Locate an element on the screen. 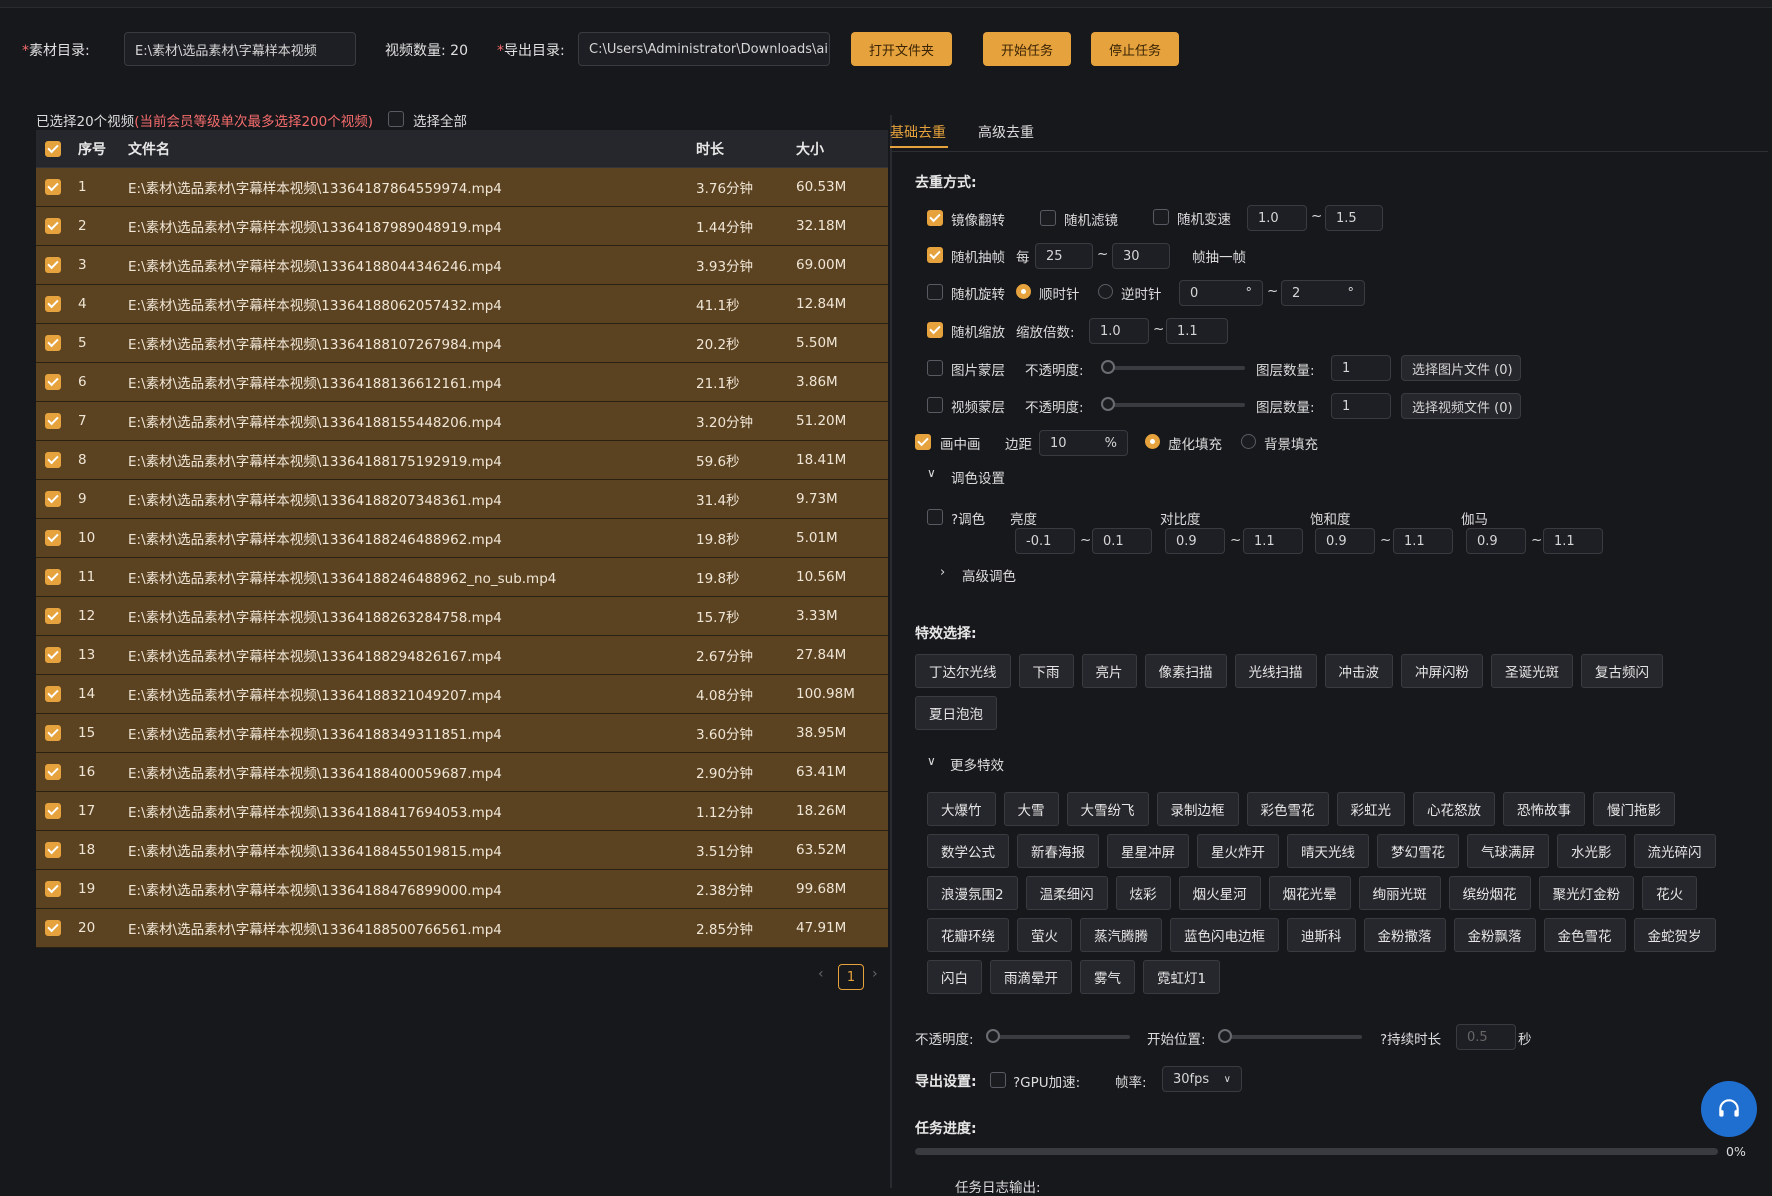 This screenshot has width=1772, height=1196. brightness-max-input: 0.1 is located at coordinates (1122, 541).